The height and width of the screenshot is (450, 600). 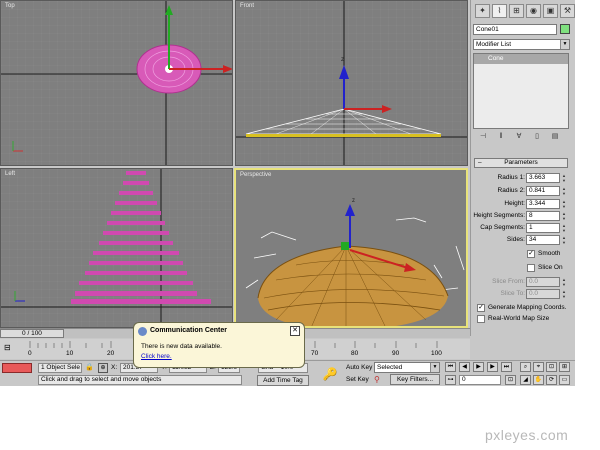 I want to click on go-to-end-icon: ⏭, so click(x=506, y=367).